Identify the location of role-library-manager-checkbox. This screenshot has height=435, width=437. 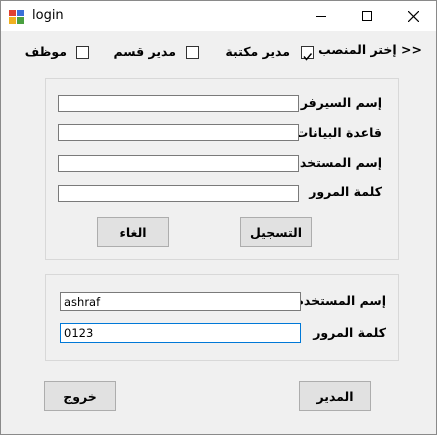
(307, 53).